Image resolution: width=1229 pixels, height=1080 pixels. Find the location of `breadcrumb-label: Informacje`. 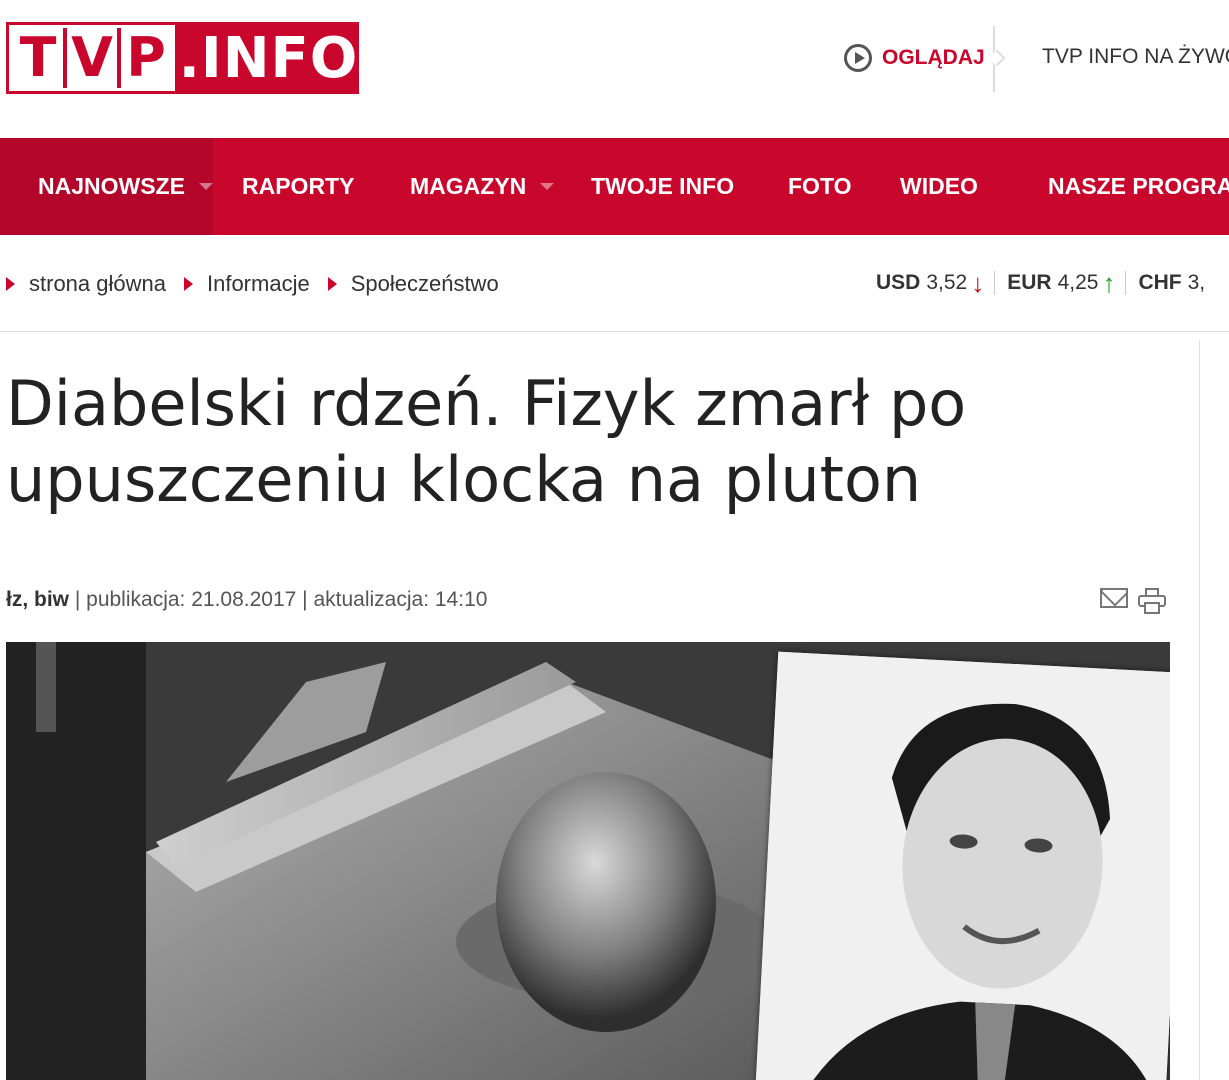

breadcrumb-label: Informacje is located at coordinates (258, 283).